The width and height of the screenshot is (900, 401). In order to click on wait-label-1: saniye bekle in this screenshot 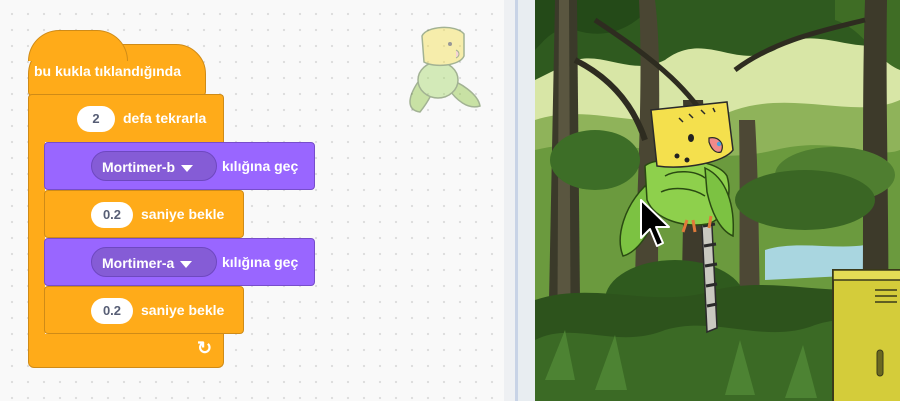, I will do `click(183, 214)`.